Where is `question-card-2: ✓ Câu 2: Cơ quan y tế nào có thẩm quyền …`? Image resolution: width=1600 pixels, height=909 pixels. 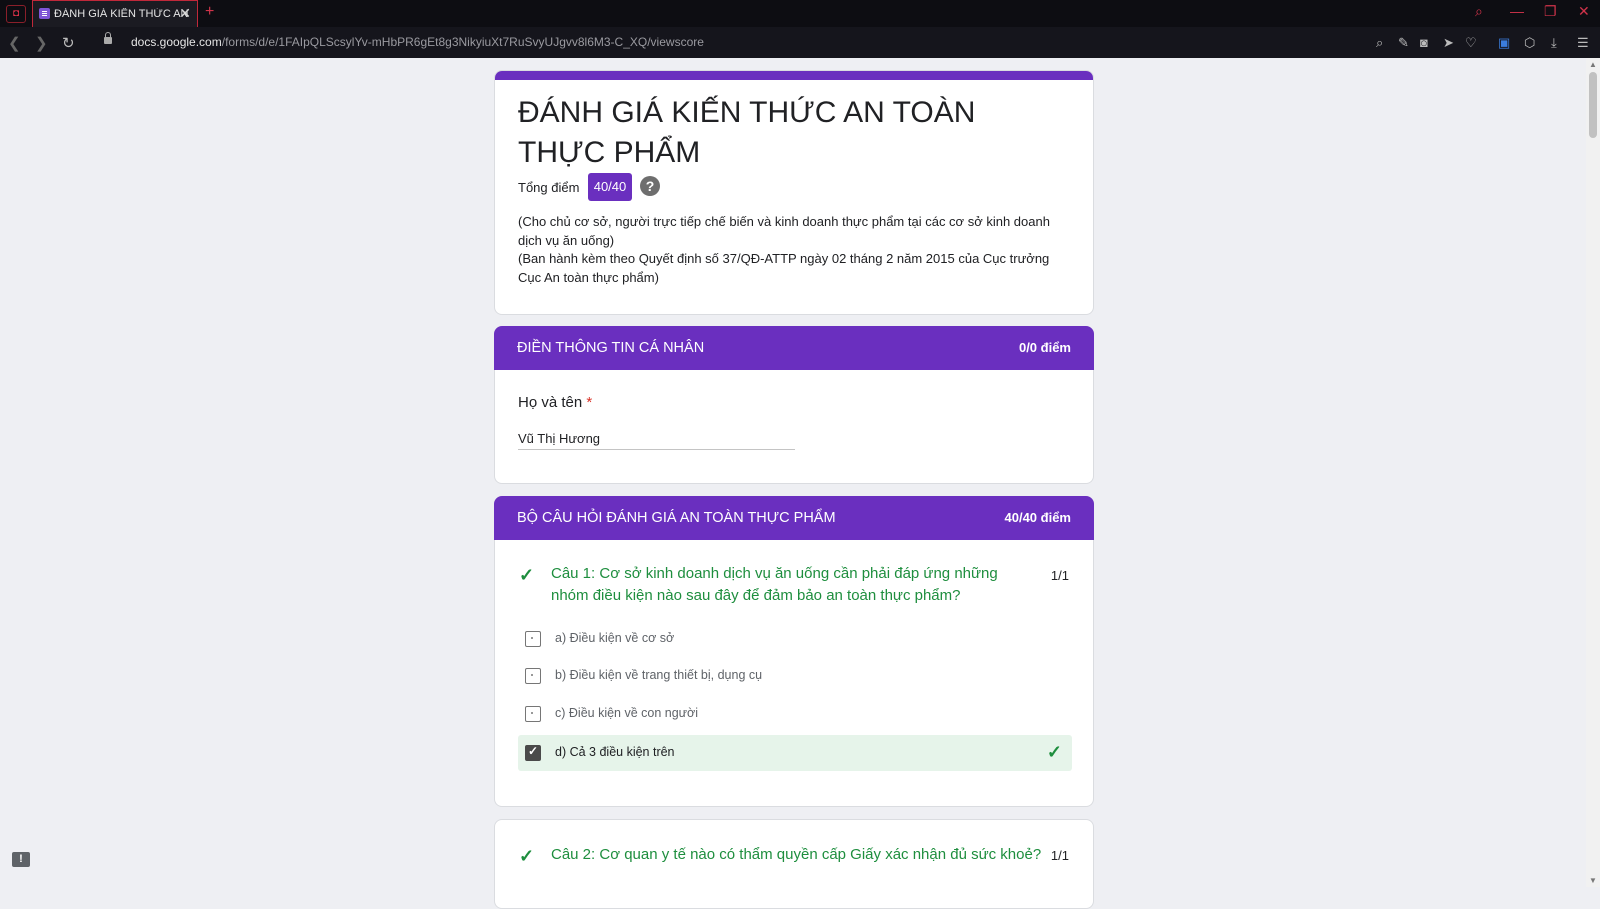
question-card-2: ✓ Câu 2: Cơ quan y tế nào có thẩm quyền … is located at coordinates (794, 864).